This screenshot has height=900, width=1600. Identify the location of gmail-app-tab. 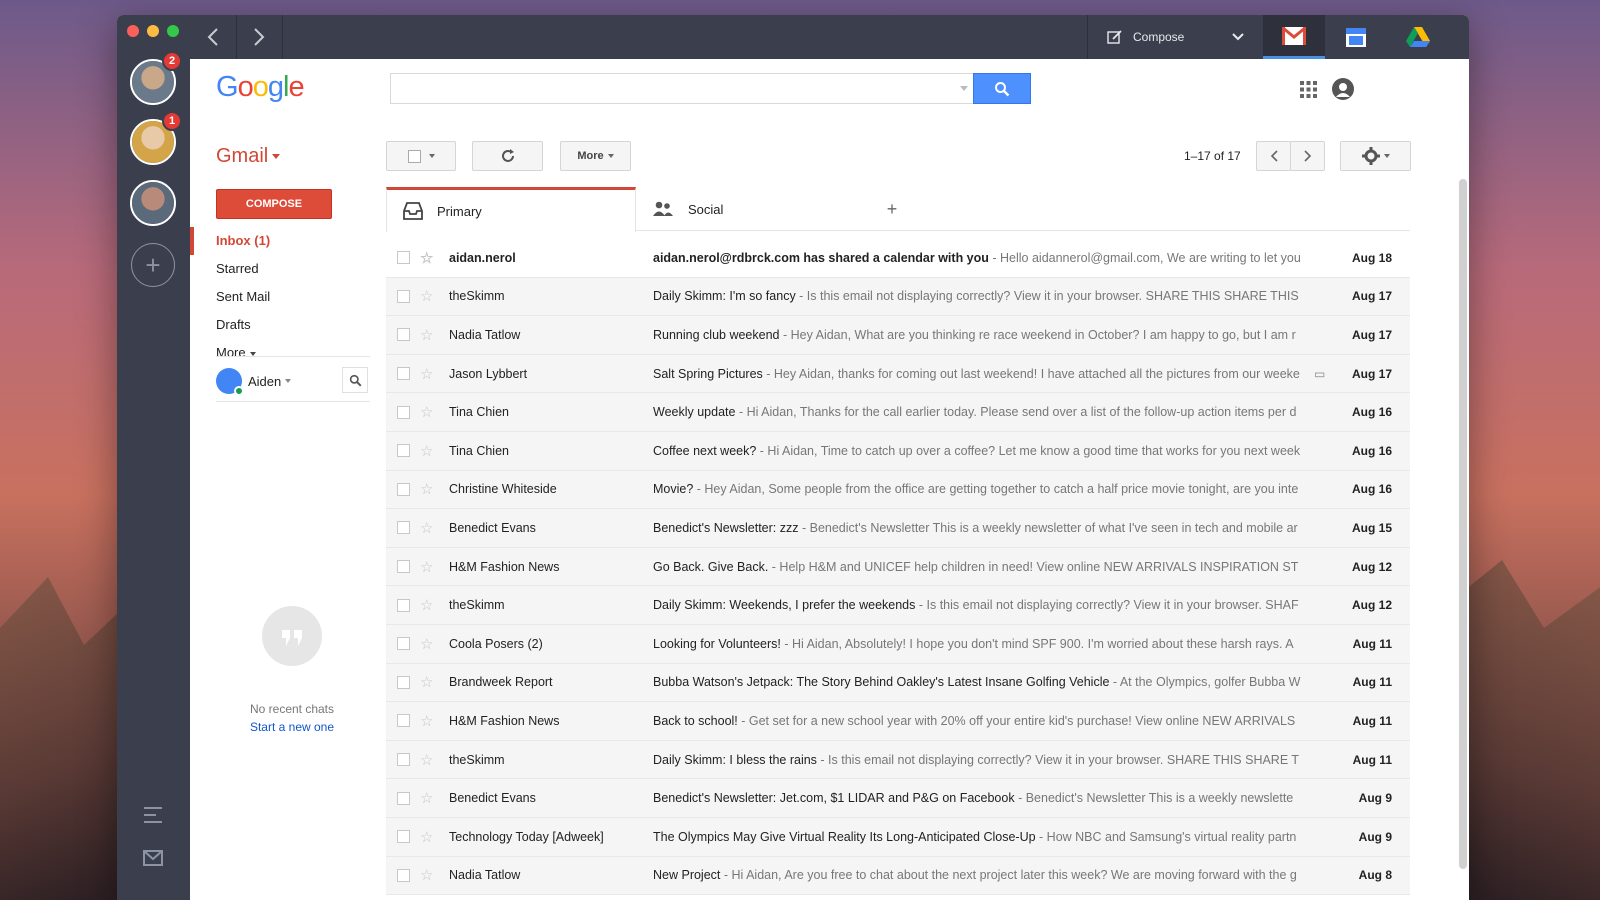
(1294, 37).